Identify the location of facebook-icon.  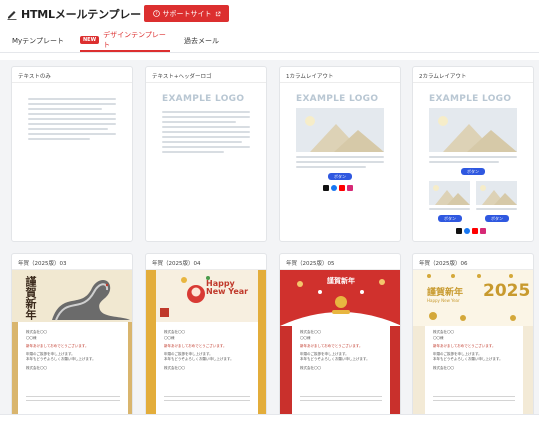
(467, 231).